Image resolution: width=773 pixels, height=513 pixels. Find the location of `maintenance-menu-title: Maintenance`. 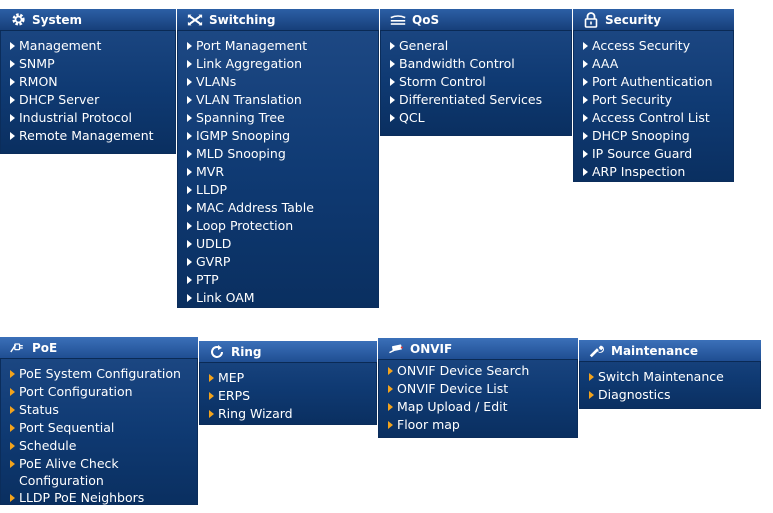

maintenance-menu-title: Maintenance is located at coordinates (655, 350).